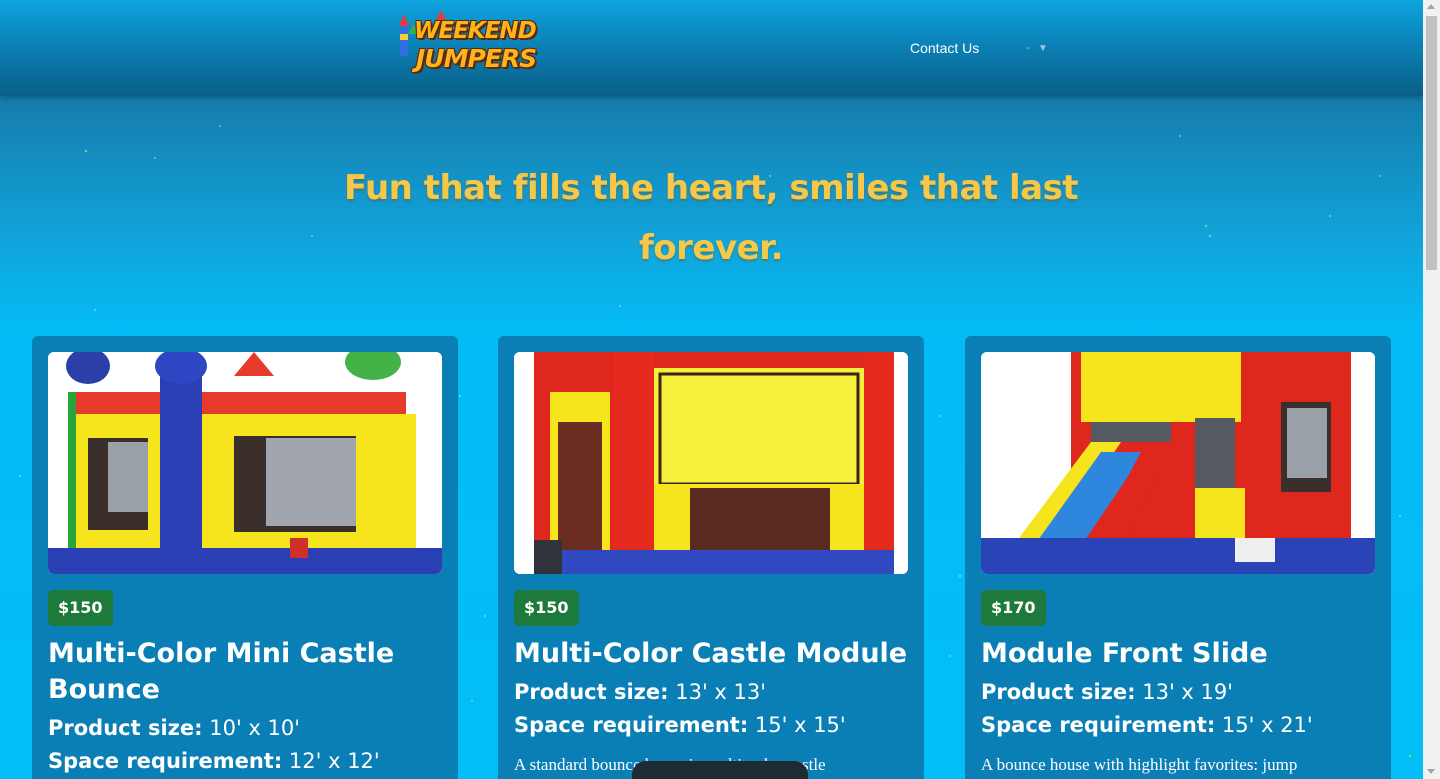 This screenshot has height=779, width=1440. What do you see at coordinates (1431, 6) in the screenshot?
I see `scroll-up-arrow-icon` at bounding box center [1431, 6].